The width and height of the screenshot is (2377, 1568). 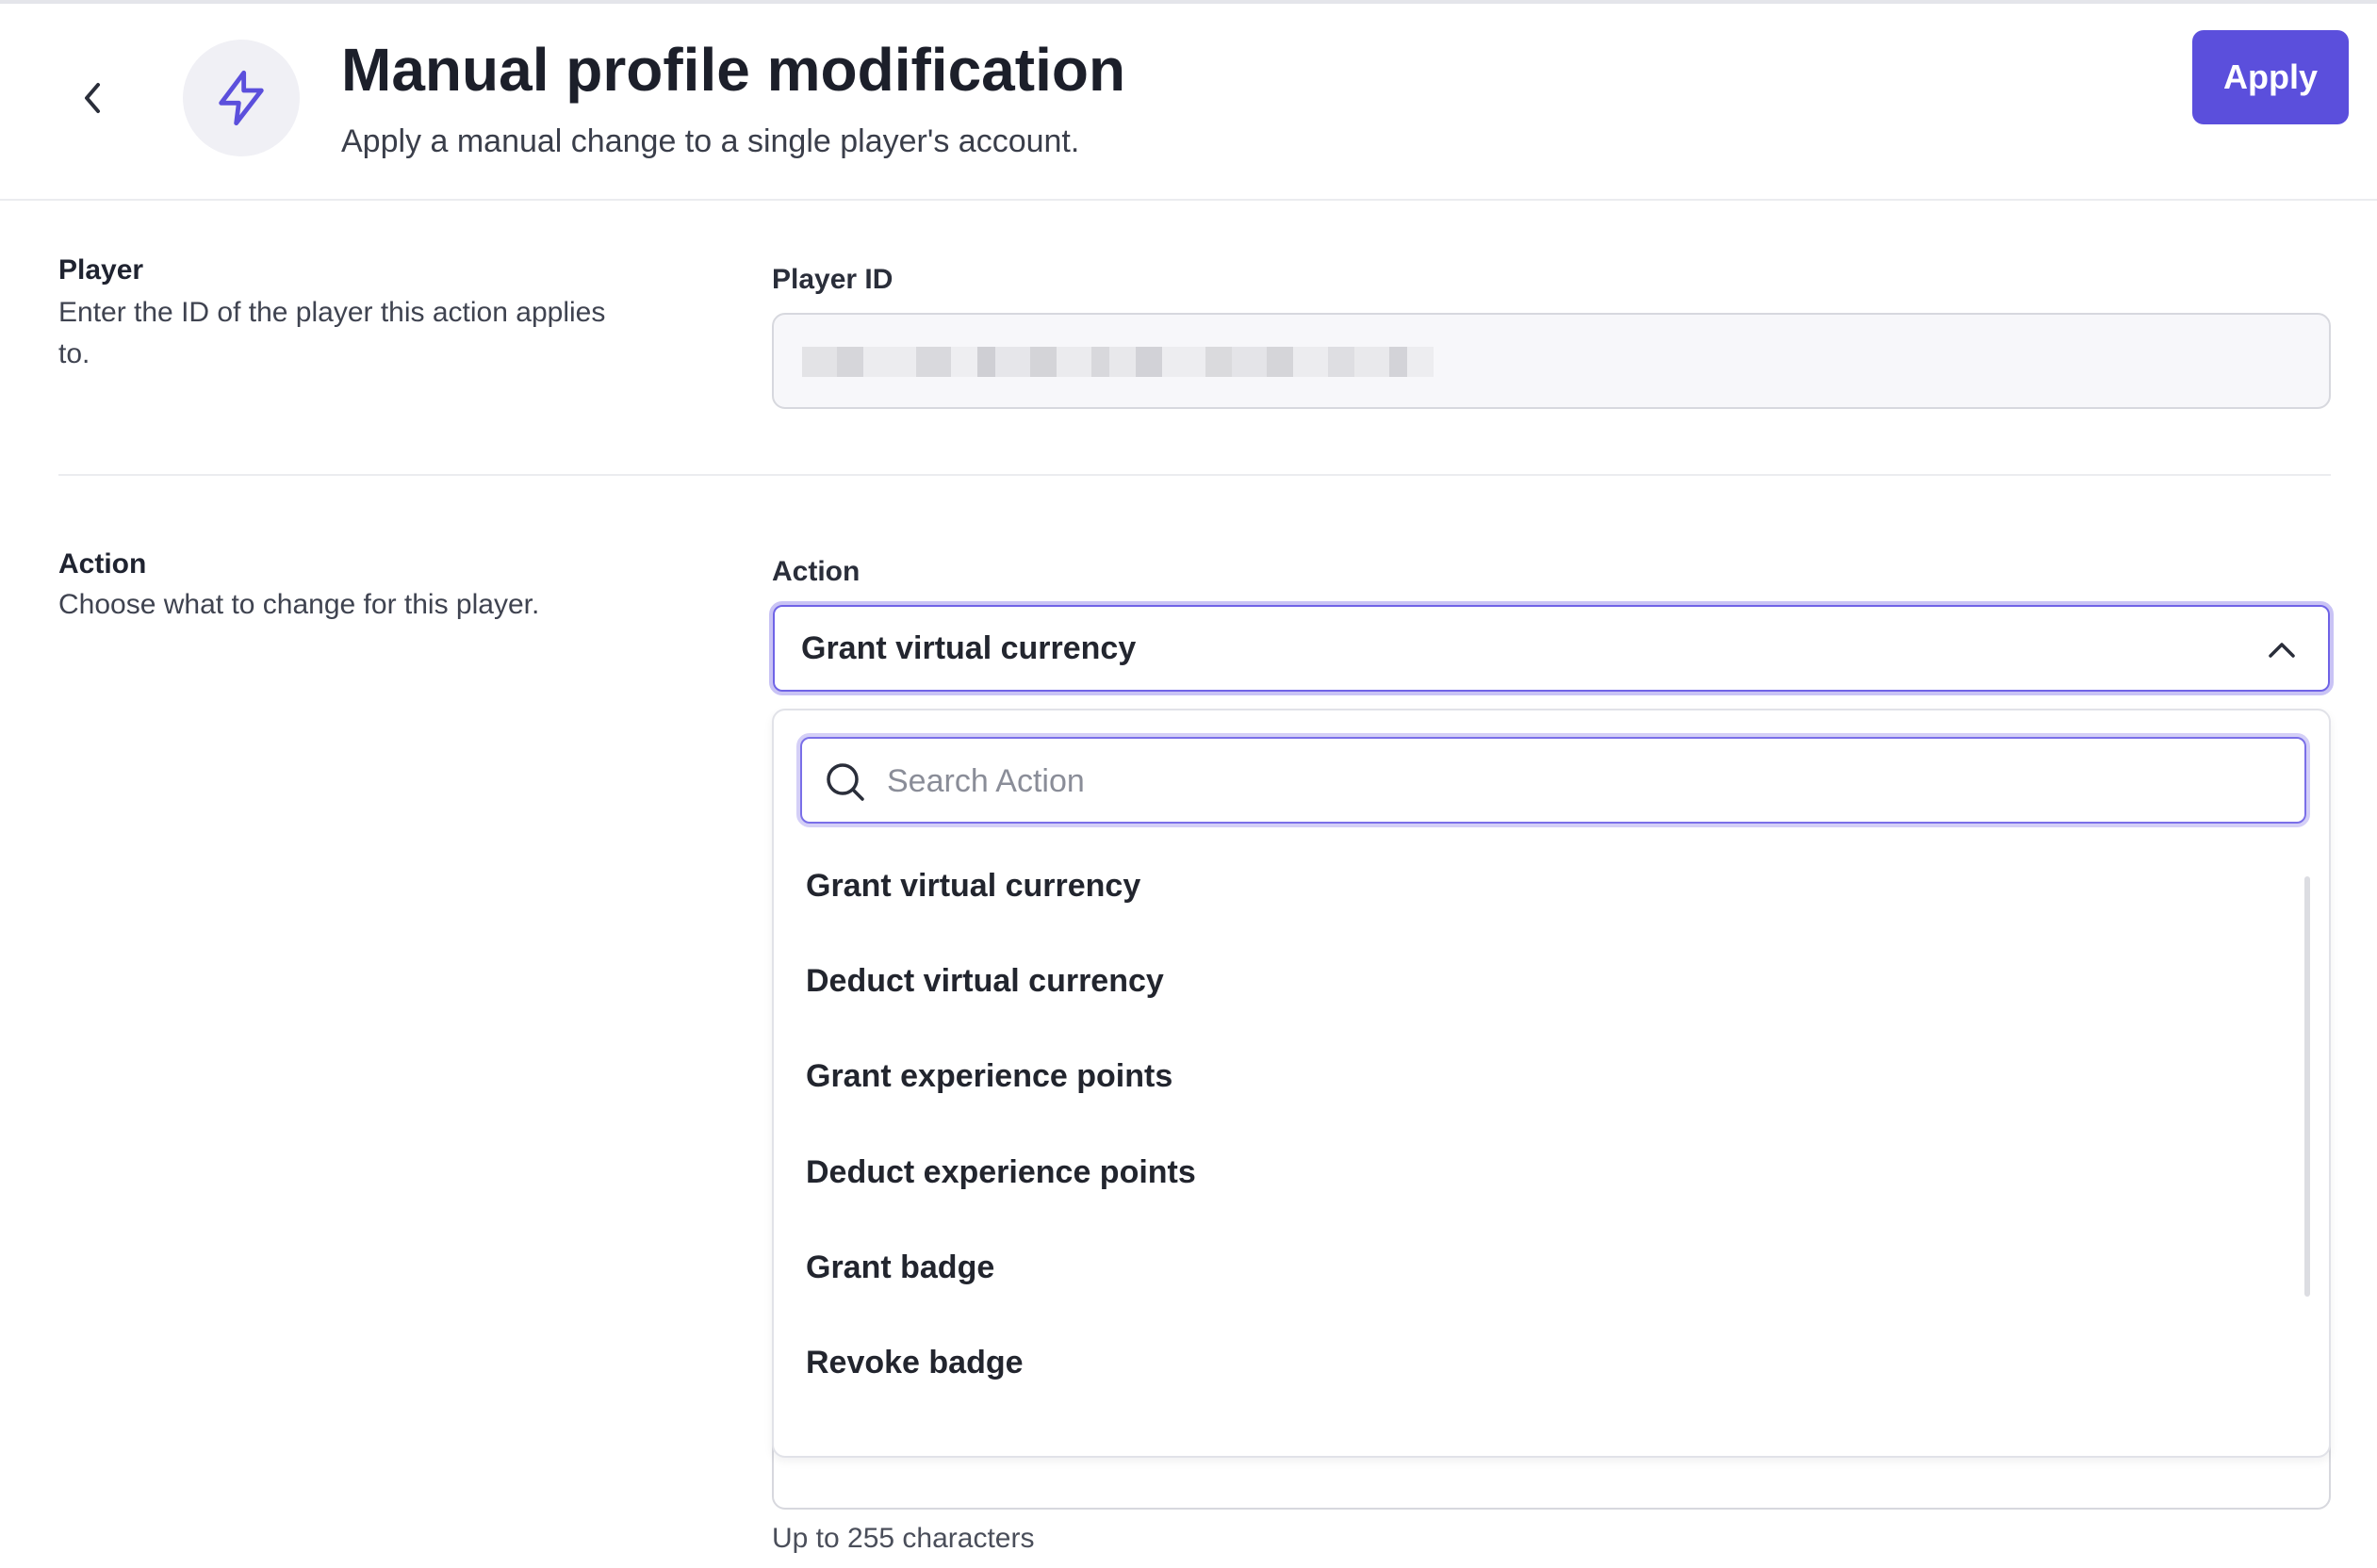 I want to click on action-option-grant-experience-points: Grant experience points, so click(x=989, y=1076).